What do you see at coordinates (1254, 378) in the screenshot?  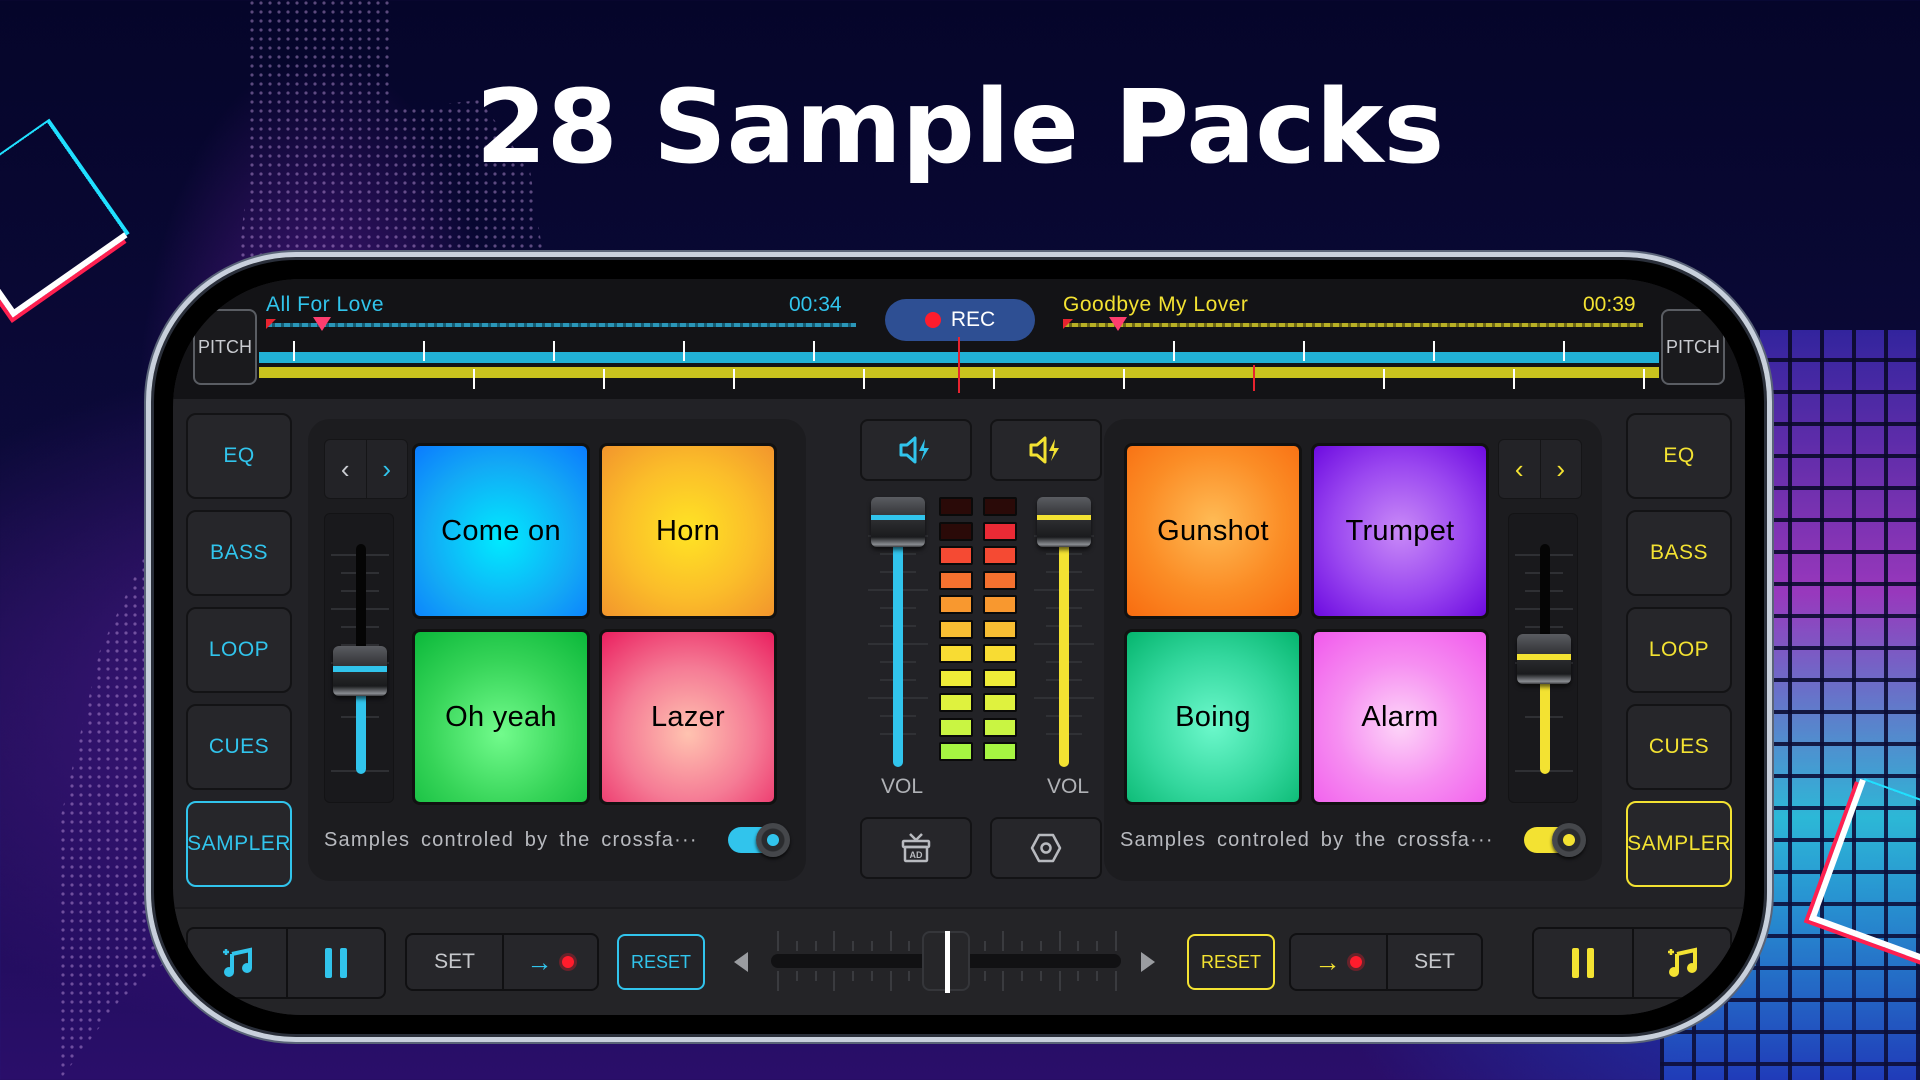 I see `deck-b-playhead-line` at bounding box center [1254, 378].